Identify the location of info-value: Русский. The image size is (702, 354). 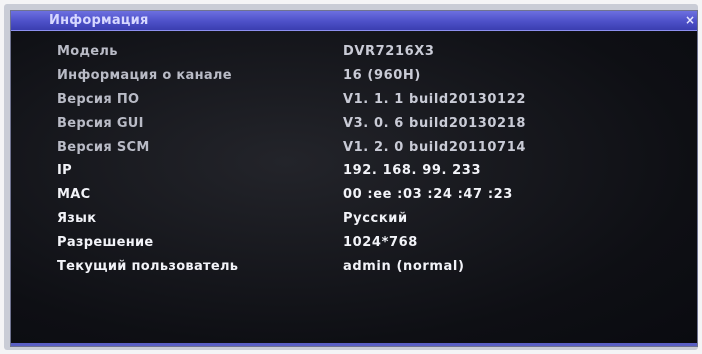
(375, 218).